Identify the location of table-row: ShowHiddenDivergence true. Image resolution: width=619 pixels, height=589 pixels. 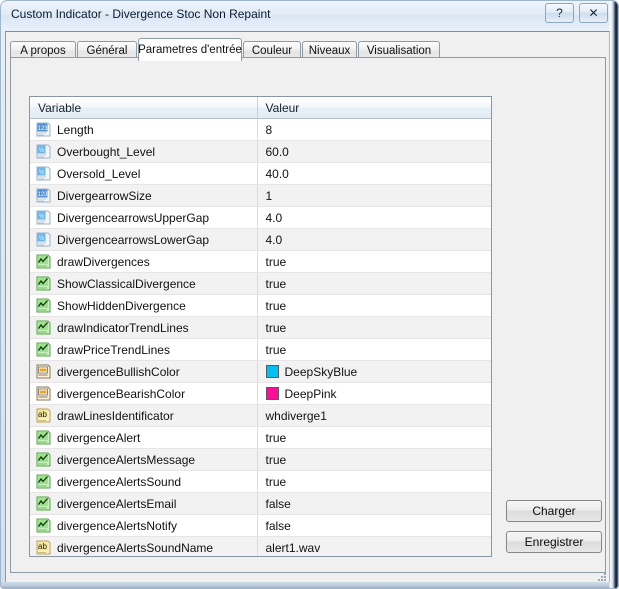
(260, 305).